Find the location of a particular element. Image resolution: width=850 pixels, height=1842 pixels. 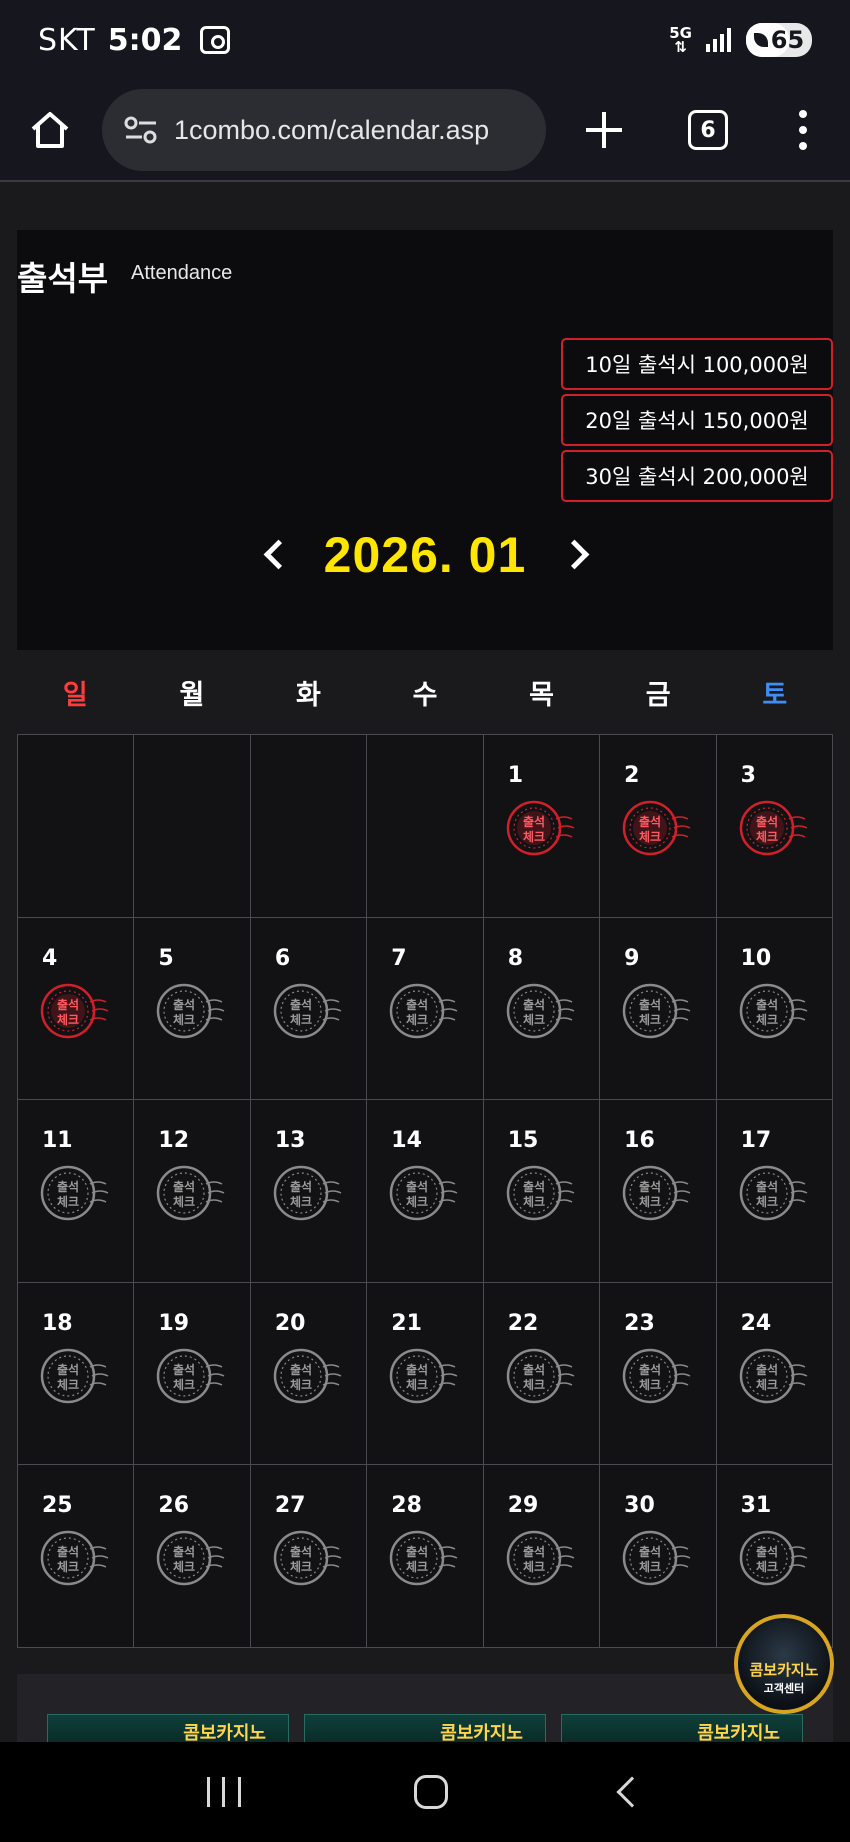

calendar-day-cell: 29 출석 체크 is located at coordinates (542, 1556).